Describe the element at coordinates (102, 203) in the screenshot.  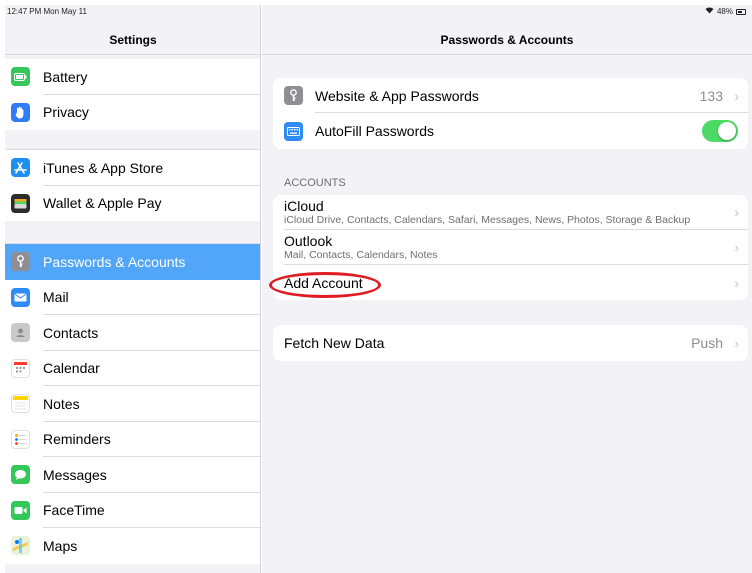
I see `sidebar-item-label: Wallet & Apple Pay` at that location.